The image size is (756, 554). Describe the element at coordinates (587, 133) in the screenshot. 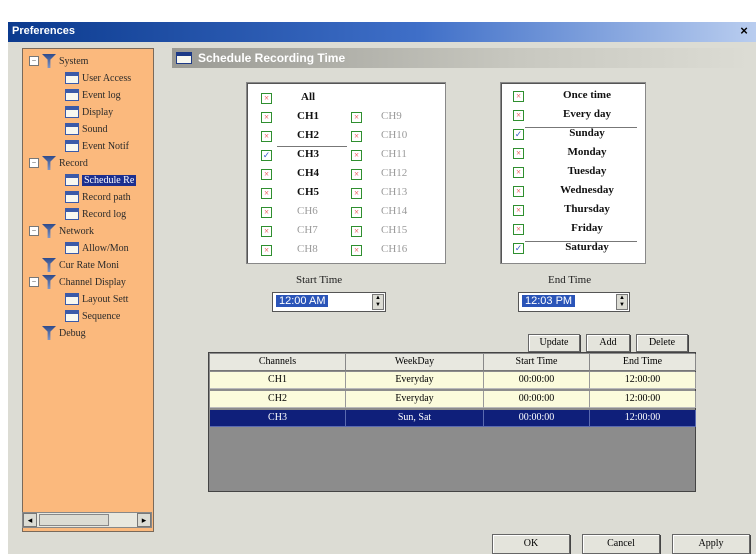

I see `weekday-label: Sunday` at that location.